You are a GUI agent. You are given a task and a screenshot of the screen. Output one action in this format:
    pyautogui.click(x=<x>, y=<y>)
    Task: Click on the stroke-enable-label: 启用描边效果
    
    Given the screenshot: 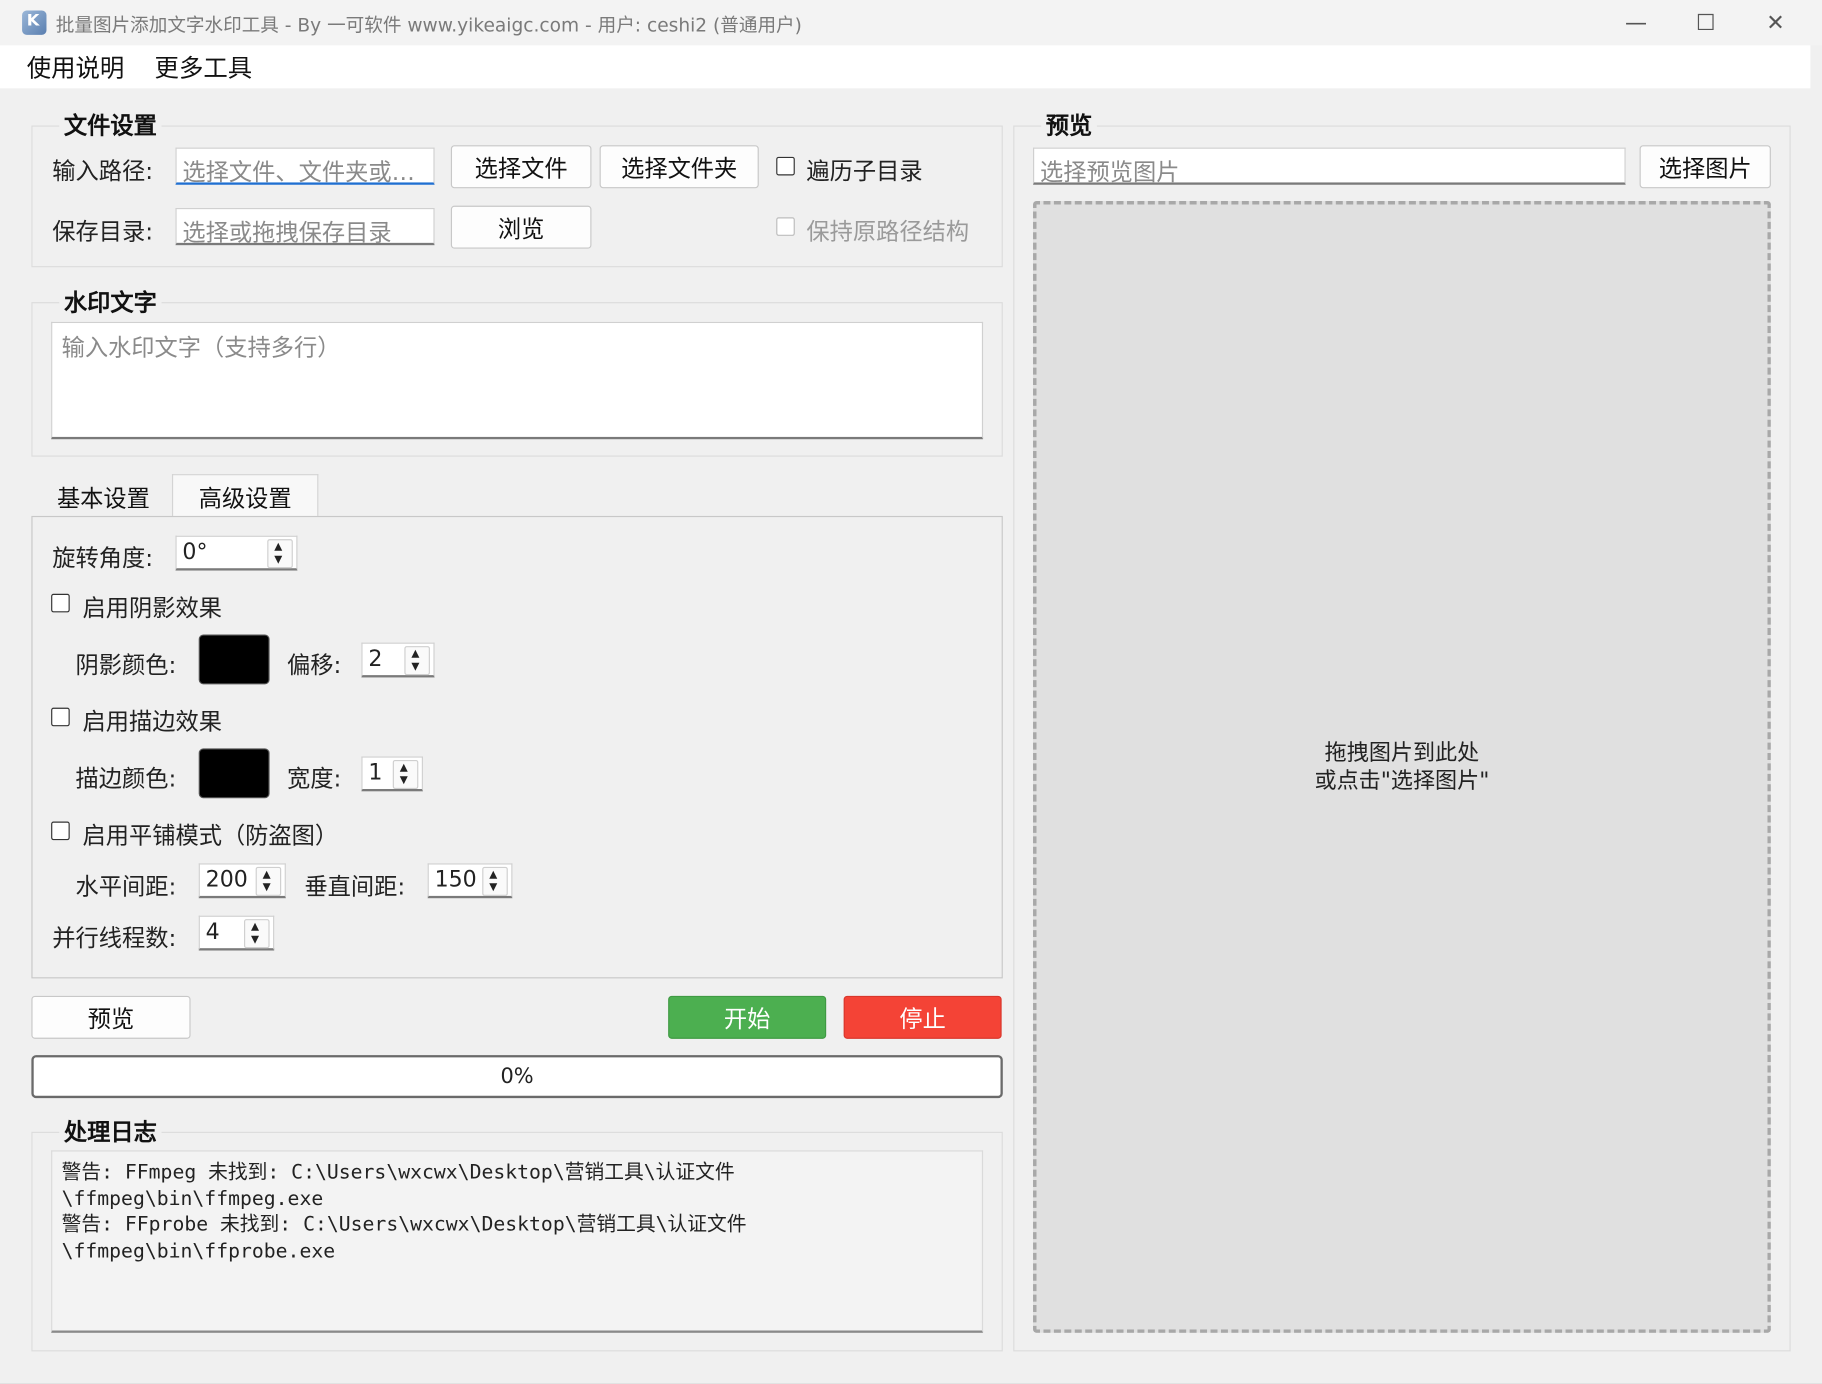 What is the action you would take?
    pyautogui.click(x=152, y=721)
    